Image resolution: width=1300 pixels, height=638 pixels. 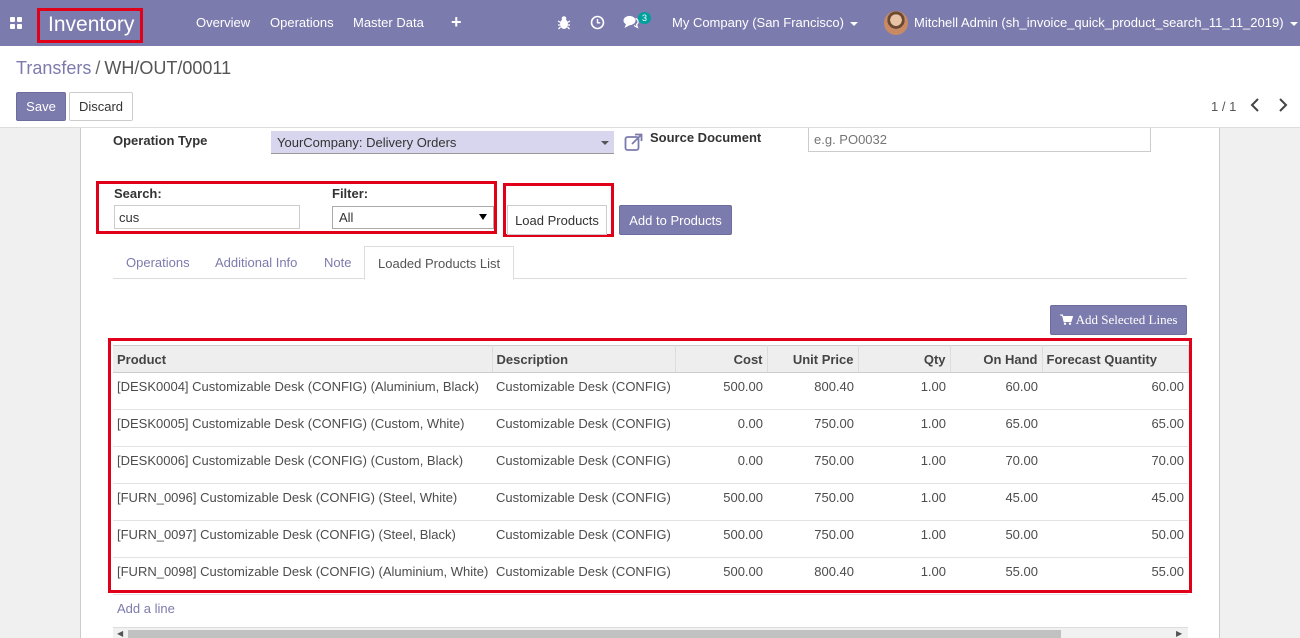 What do you see at coordinates (120, 634) in the screenshot?
I see `scroll-left-icon: ◀` at bounding box center [120, 634].